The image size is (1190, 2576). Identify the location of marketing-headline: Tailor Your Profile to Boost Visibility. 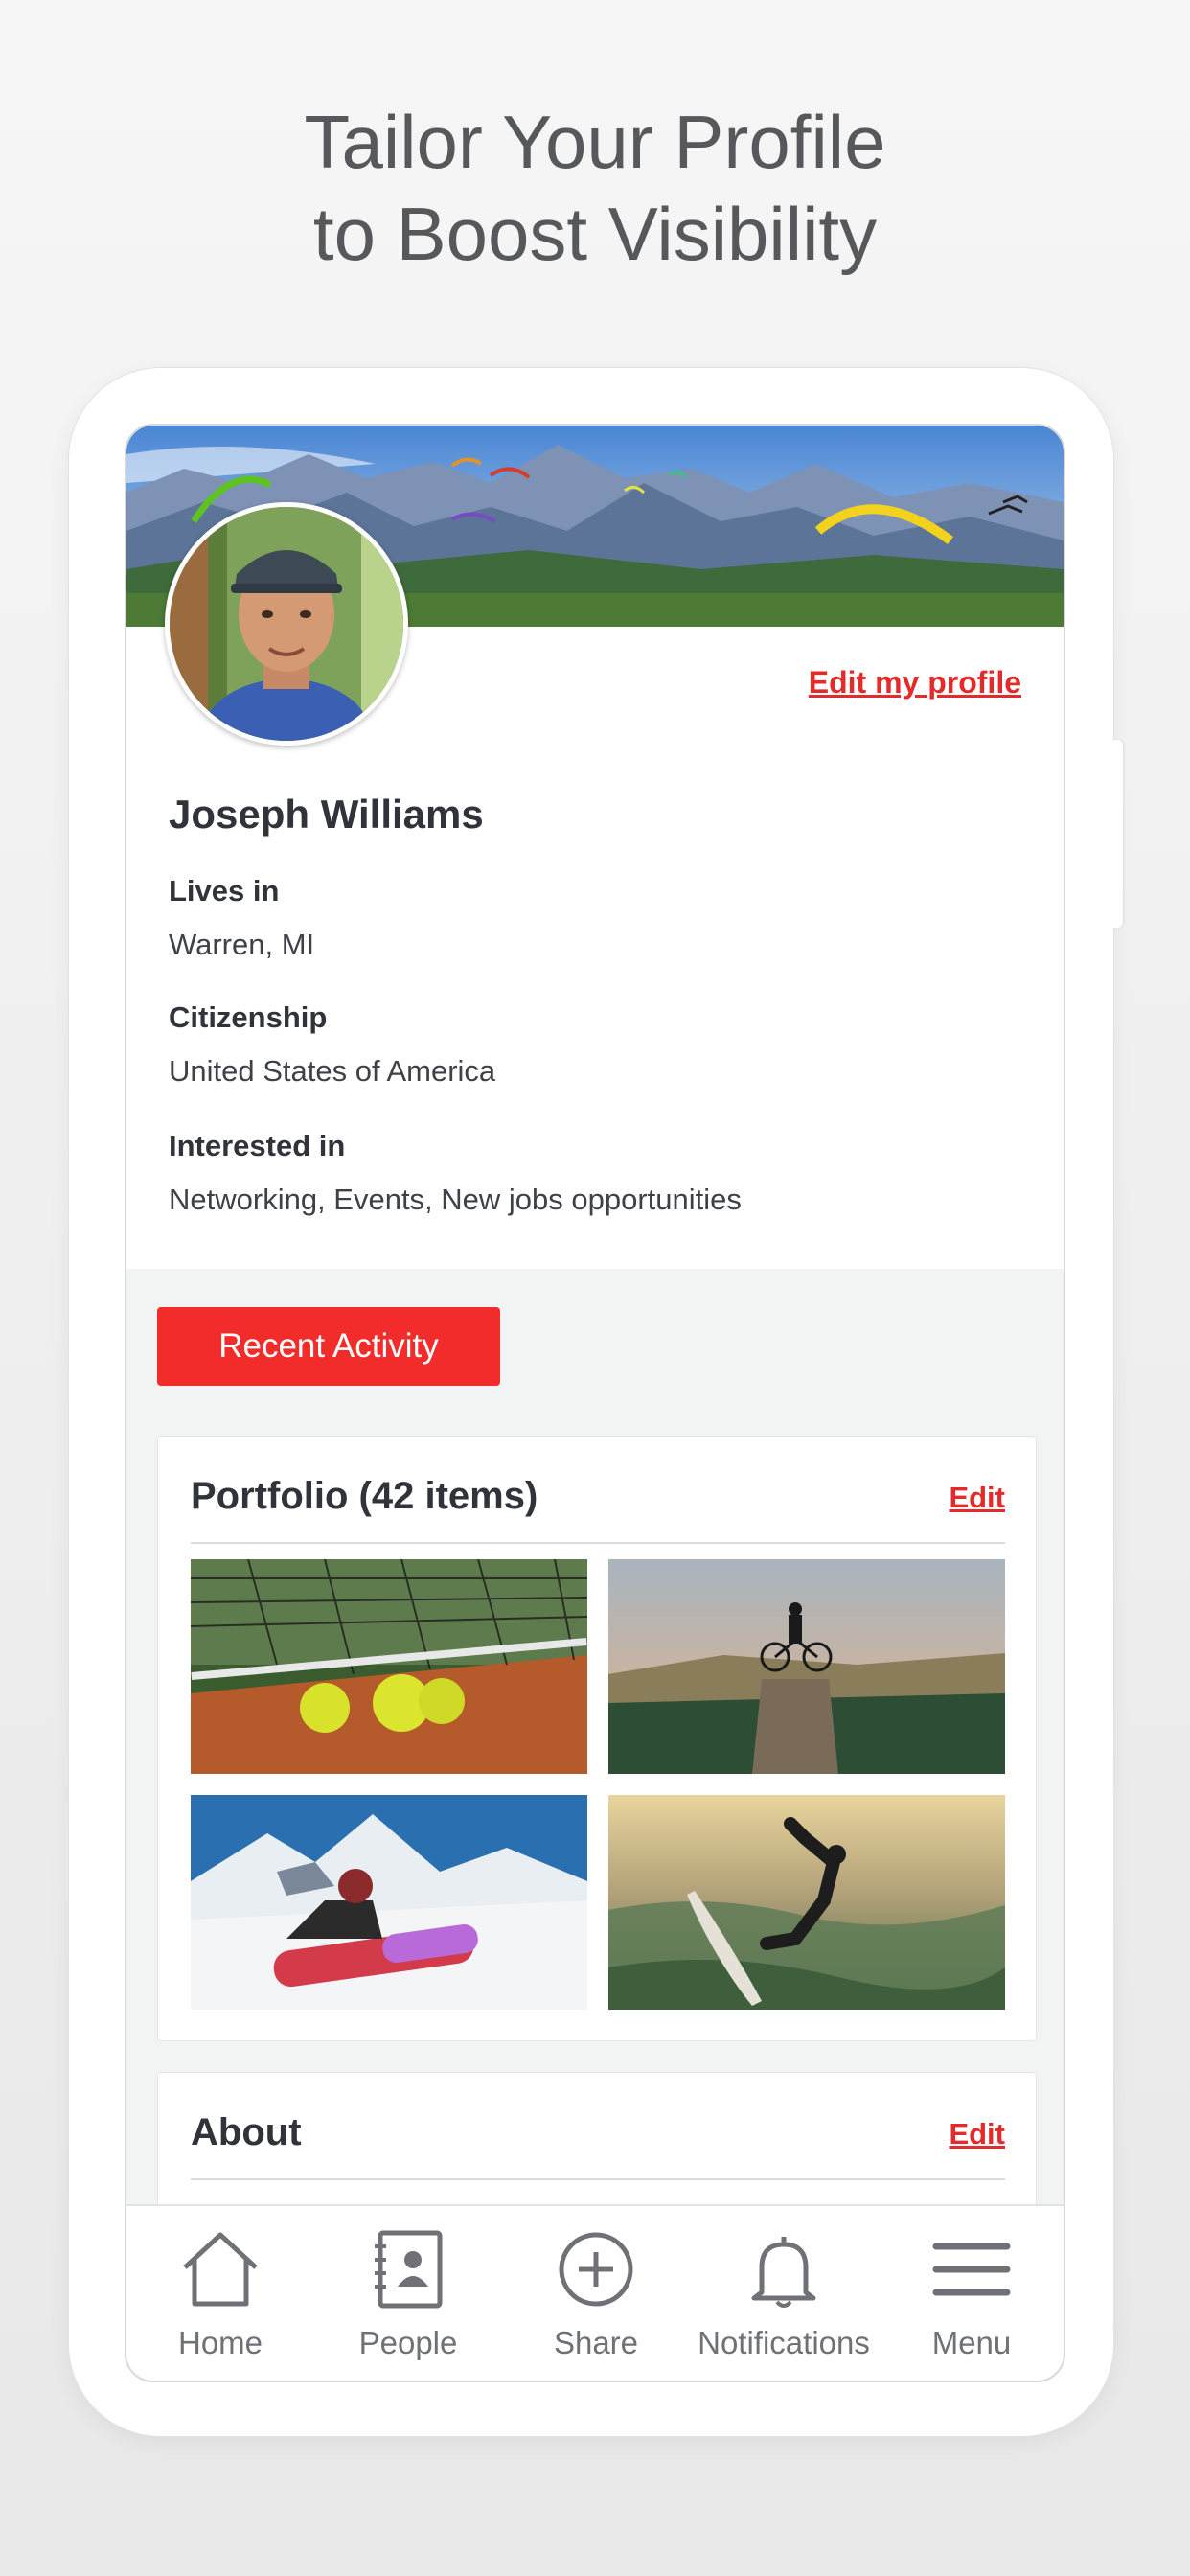
(595, 188).